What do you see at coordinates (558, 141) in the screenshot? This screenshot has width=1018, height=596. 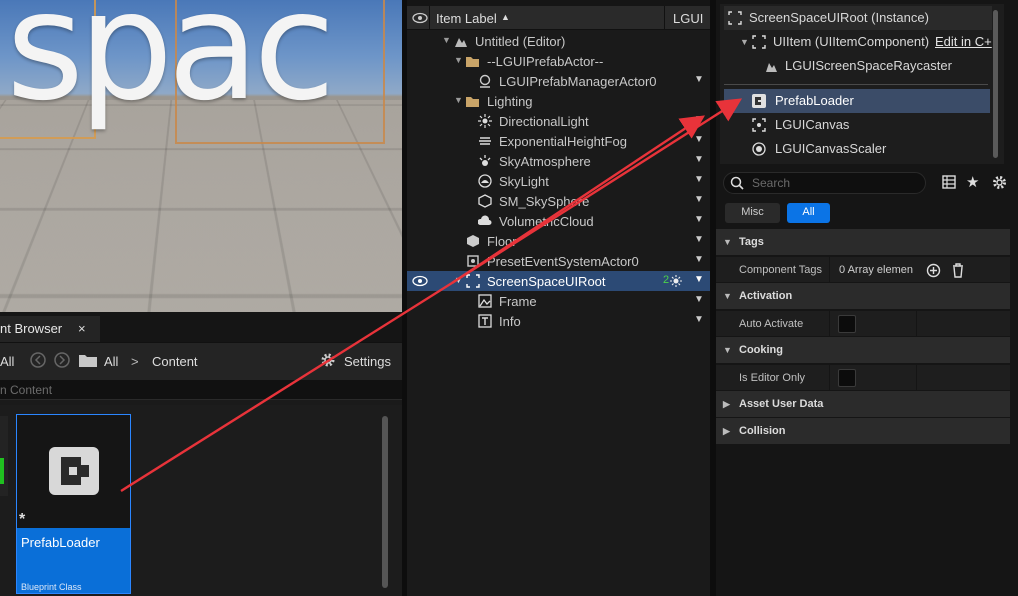 I see `tree-row-heightfog: ExponentialHeightFog ▼` at bounding box center [558, 141].